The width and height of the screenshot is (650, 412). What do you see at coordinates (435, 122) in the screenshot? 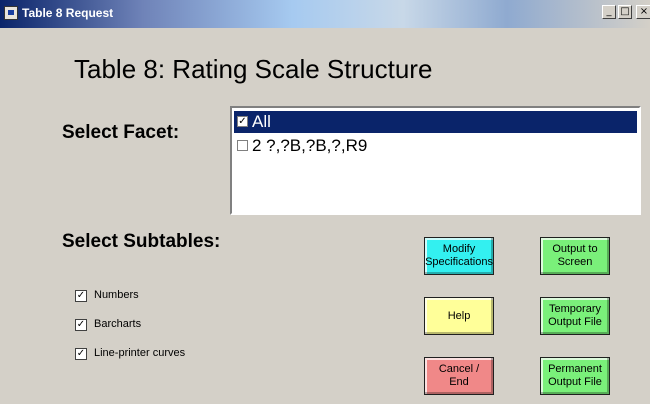
I see `facet-item-all: ✓ All` at bounding box center [435, 122].